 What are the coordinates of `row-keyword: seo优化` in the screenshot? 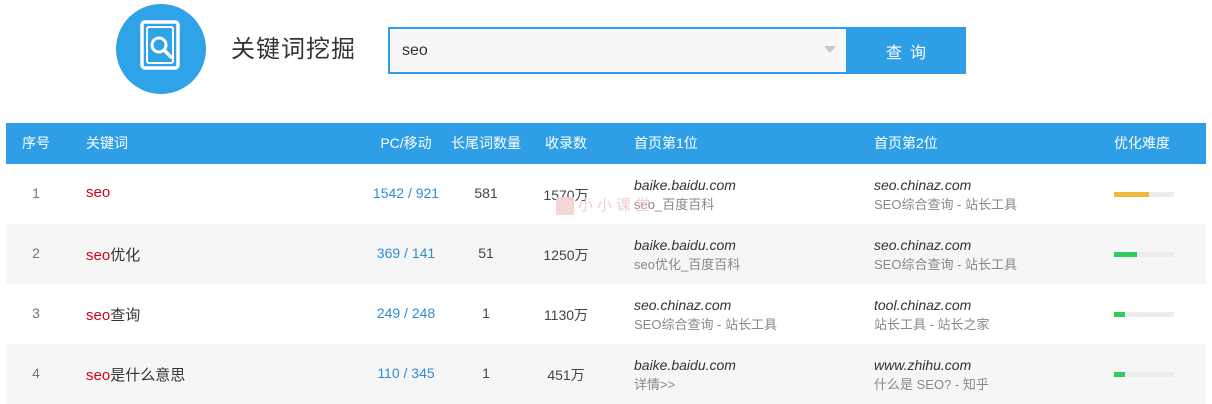 It's located at (113, 254).